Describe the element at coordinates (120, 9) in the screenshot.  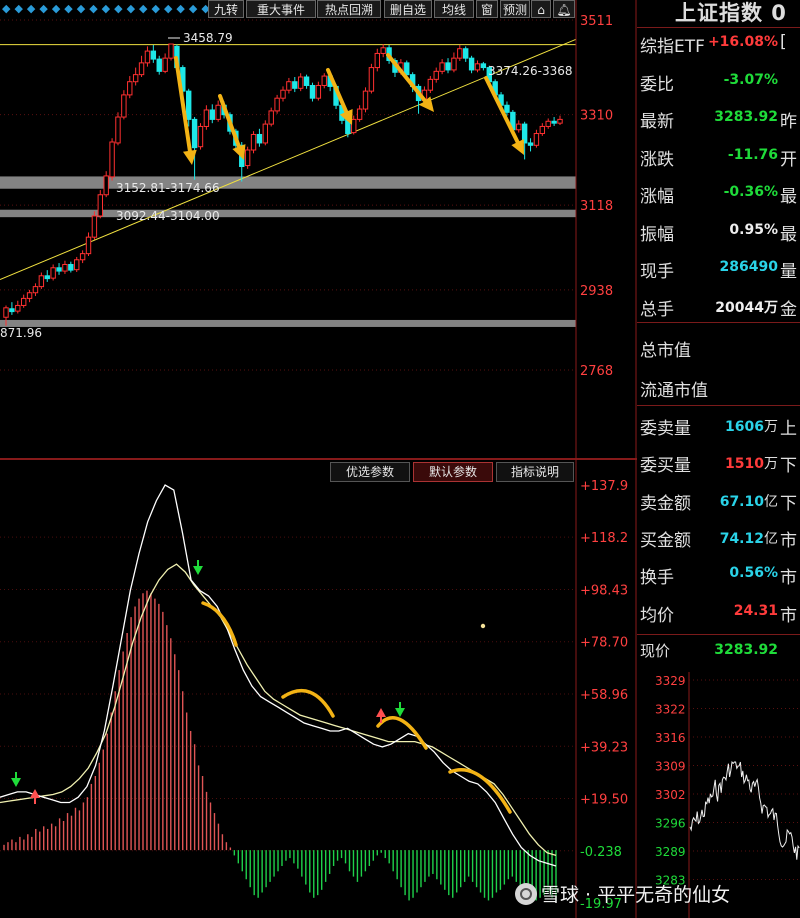
I see `event-diamond-markers: ◆◆◆◆◆◆◆◆◆◆◆◆◆◆◆◆◆◆◆` at that location.